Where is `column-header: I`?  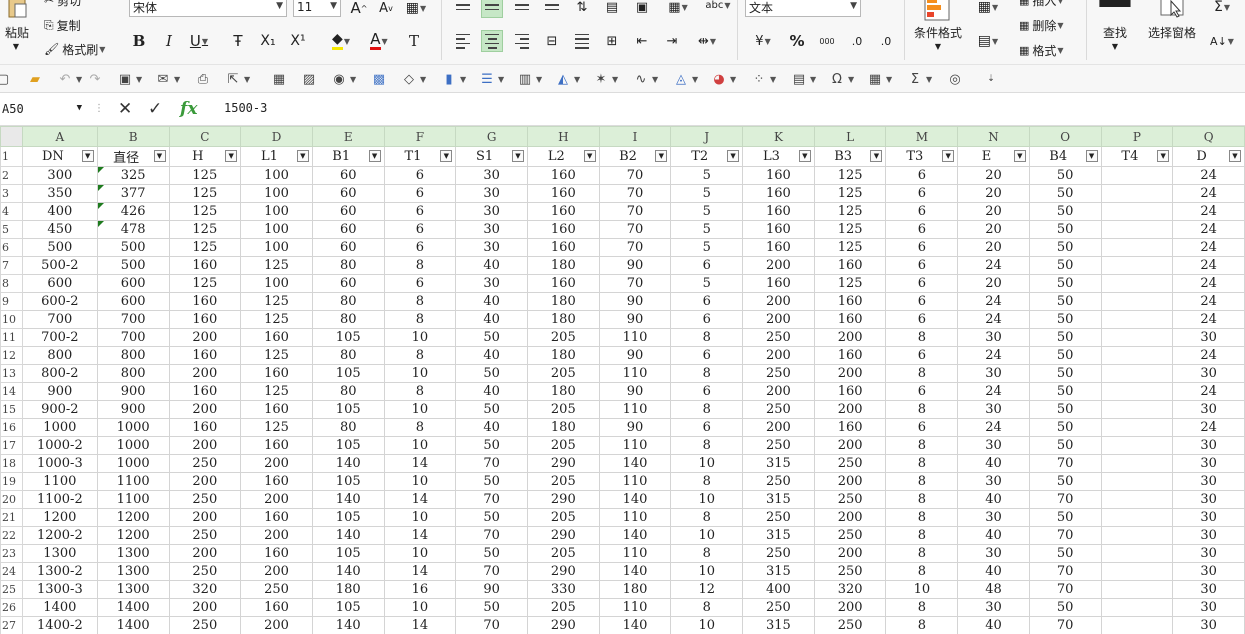
column-header: I is located at coordinates (635, 136).